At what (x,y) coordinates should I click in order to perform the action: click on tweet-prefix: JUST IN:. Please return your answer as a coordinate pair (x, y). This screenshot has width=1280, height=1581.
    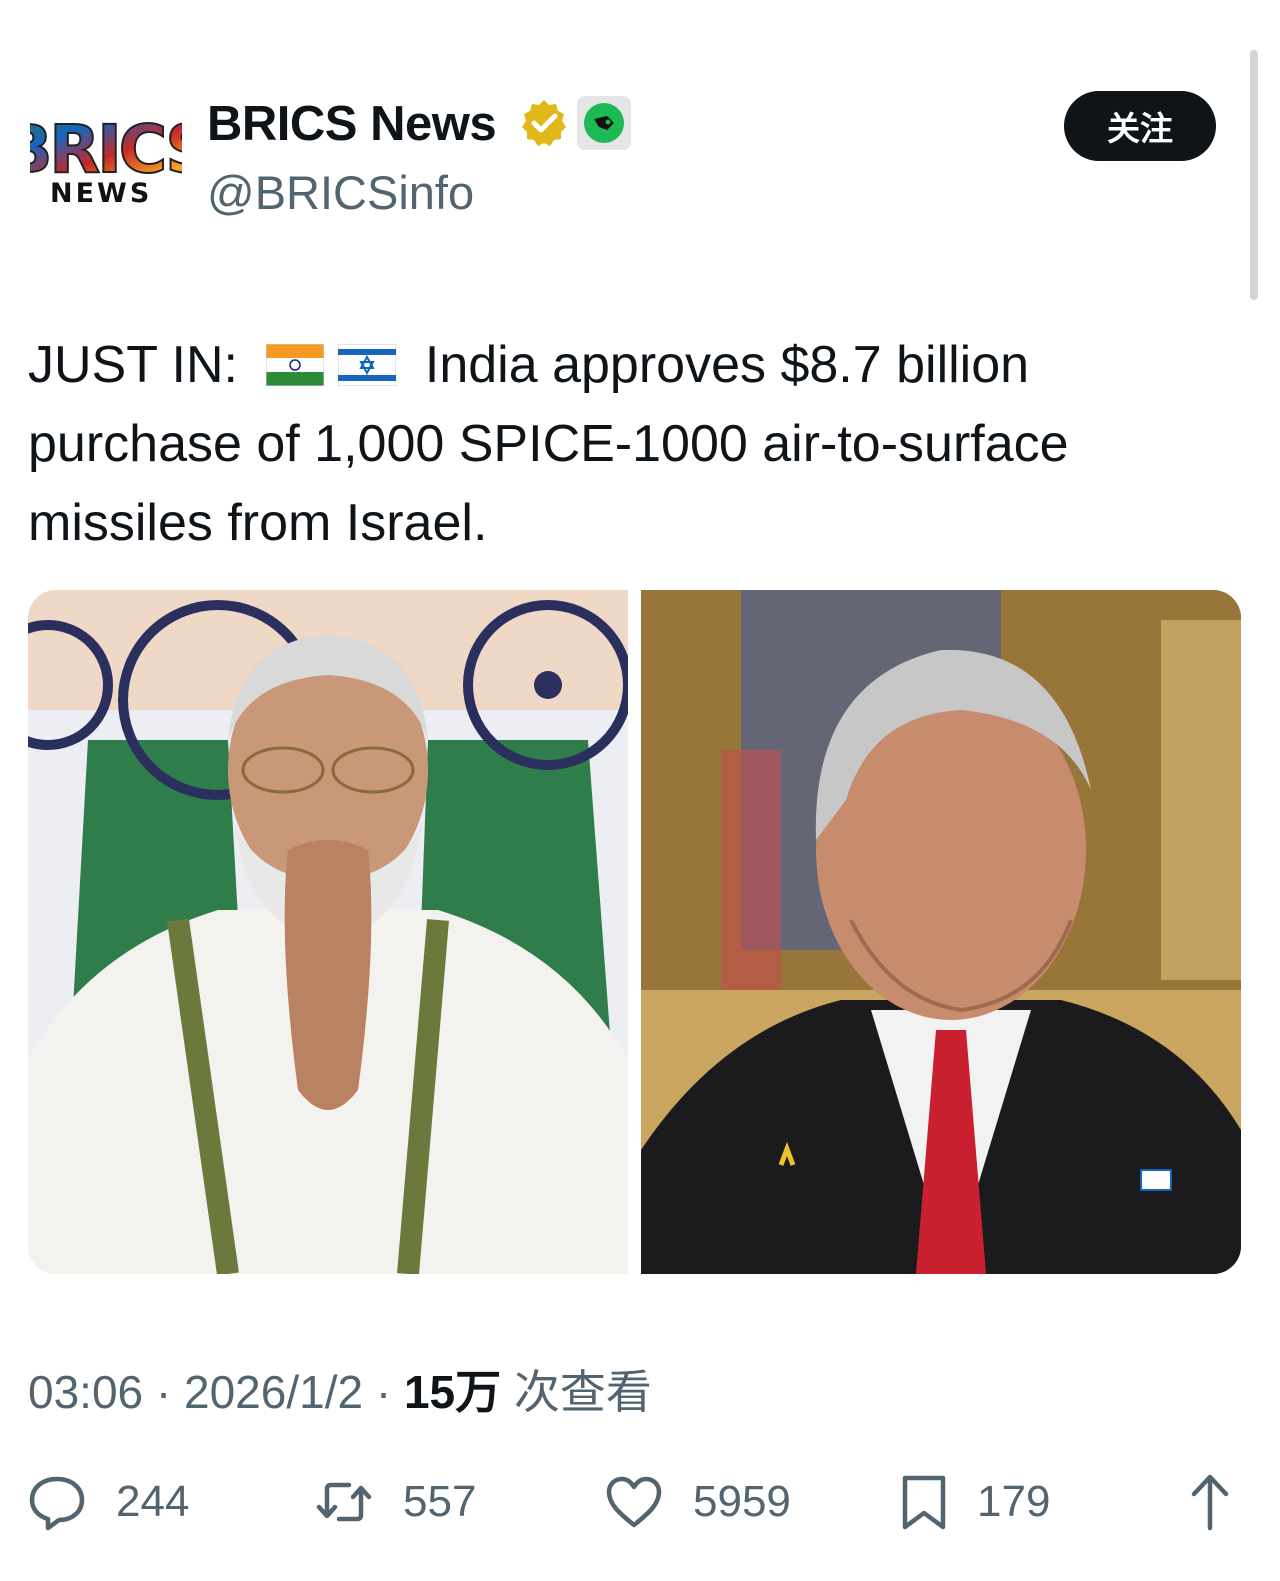
    Looking at the image, I should click on (133, 365).